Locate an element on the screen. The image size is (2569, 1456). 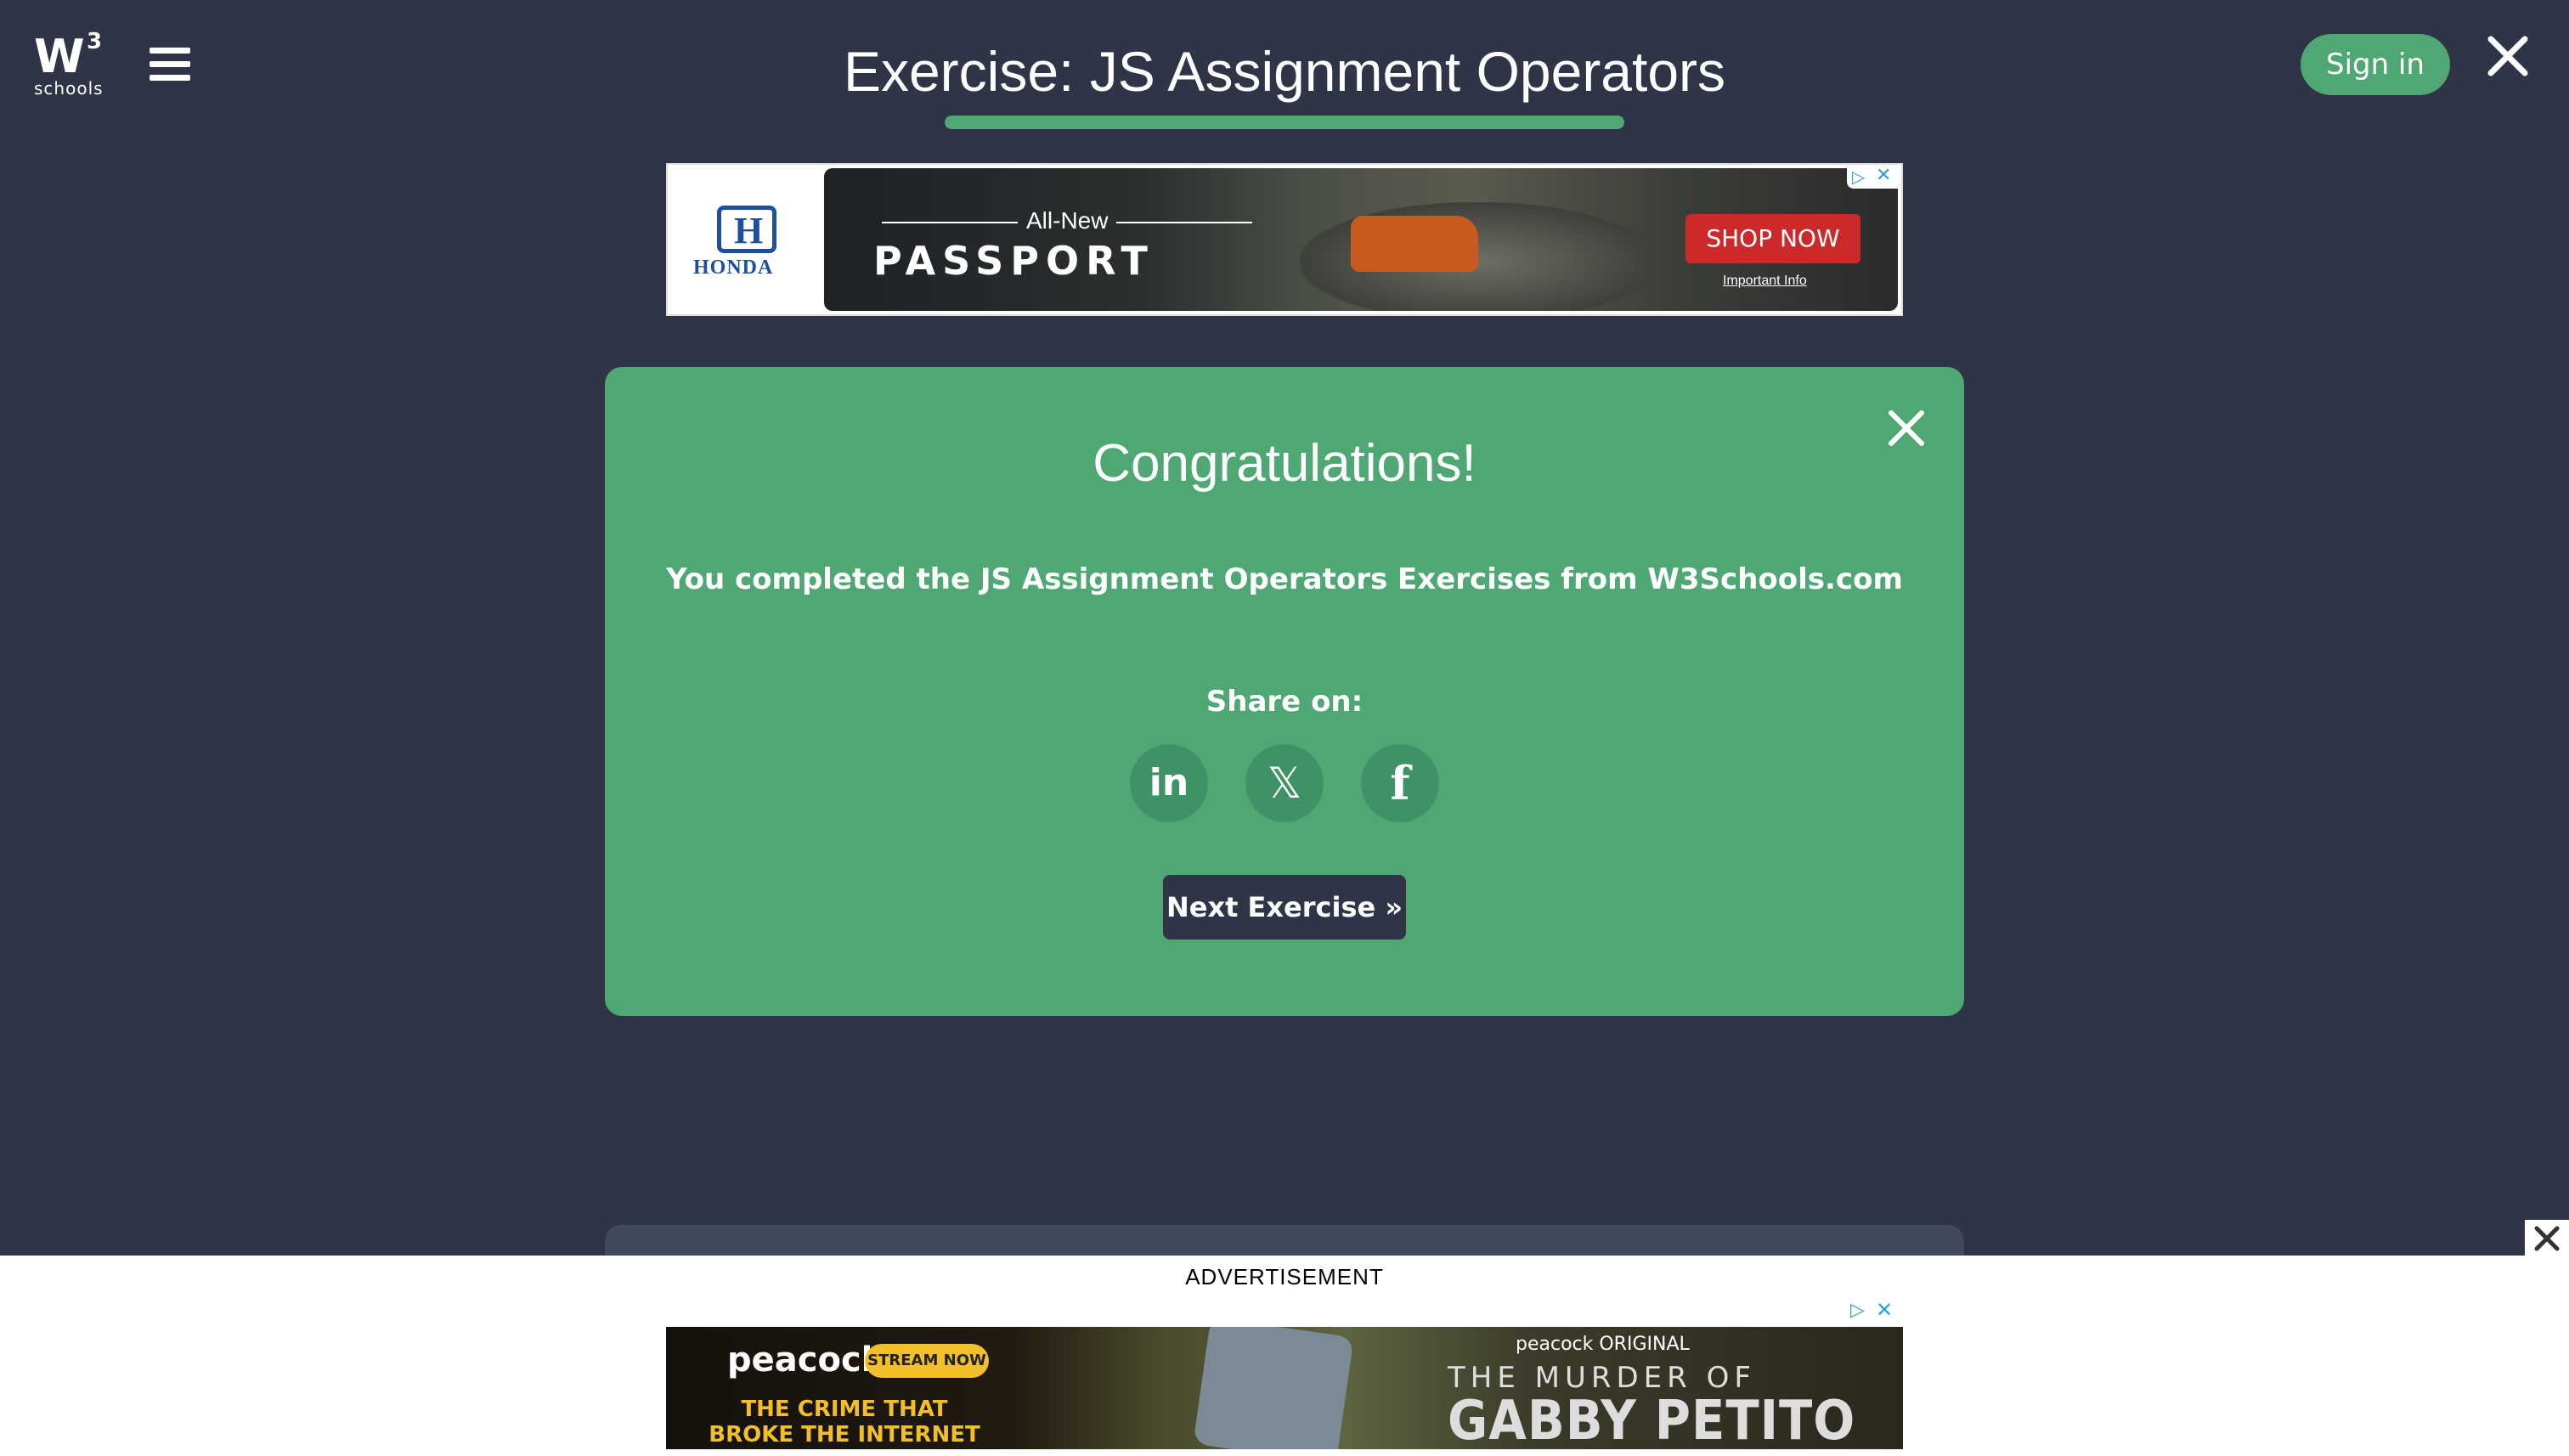
peacock-logo: peacock is located at coordinates (806, 1360).